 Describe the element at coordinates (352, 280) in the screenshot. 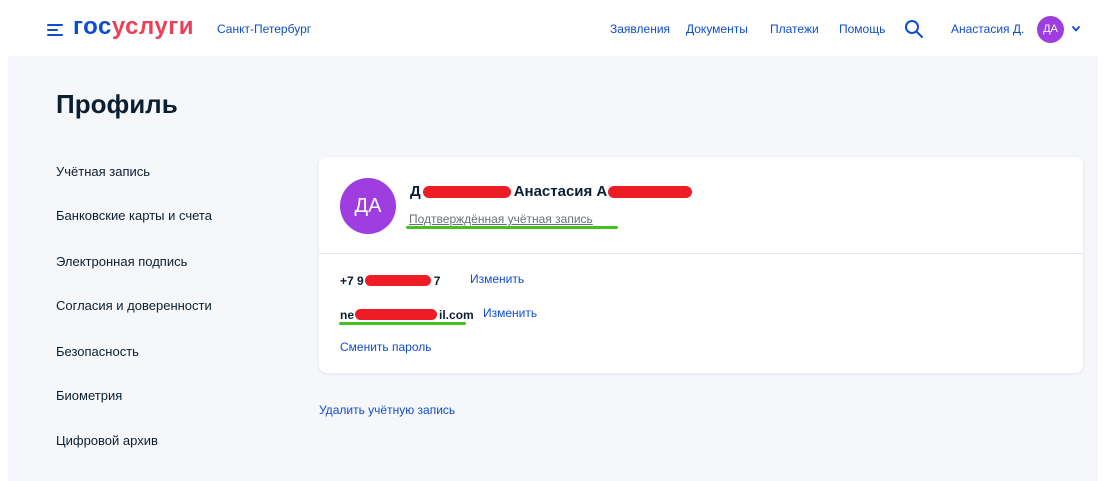

I see `phone-prefix: +7 9` at that location.